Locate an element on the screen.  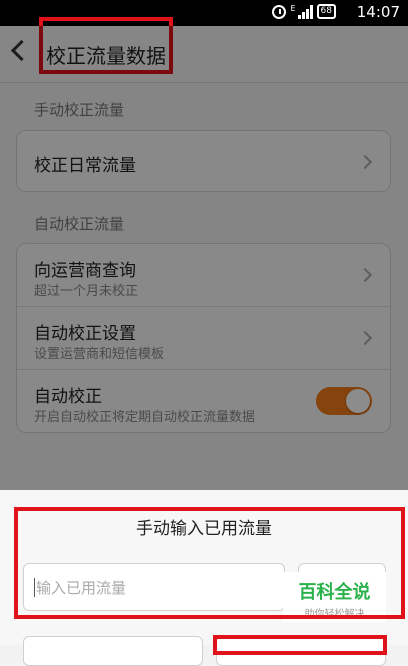
signal-icon is located at coordinates (305, 11).